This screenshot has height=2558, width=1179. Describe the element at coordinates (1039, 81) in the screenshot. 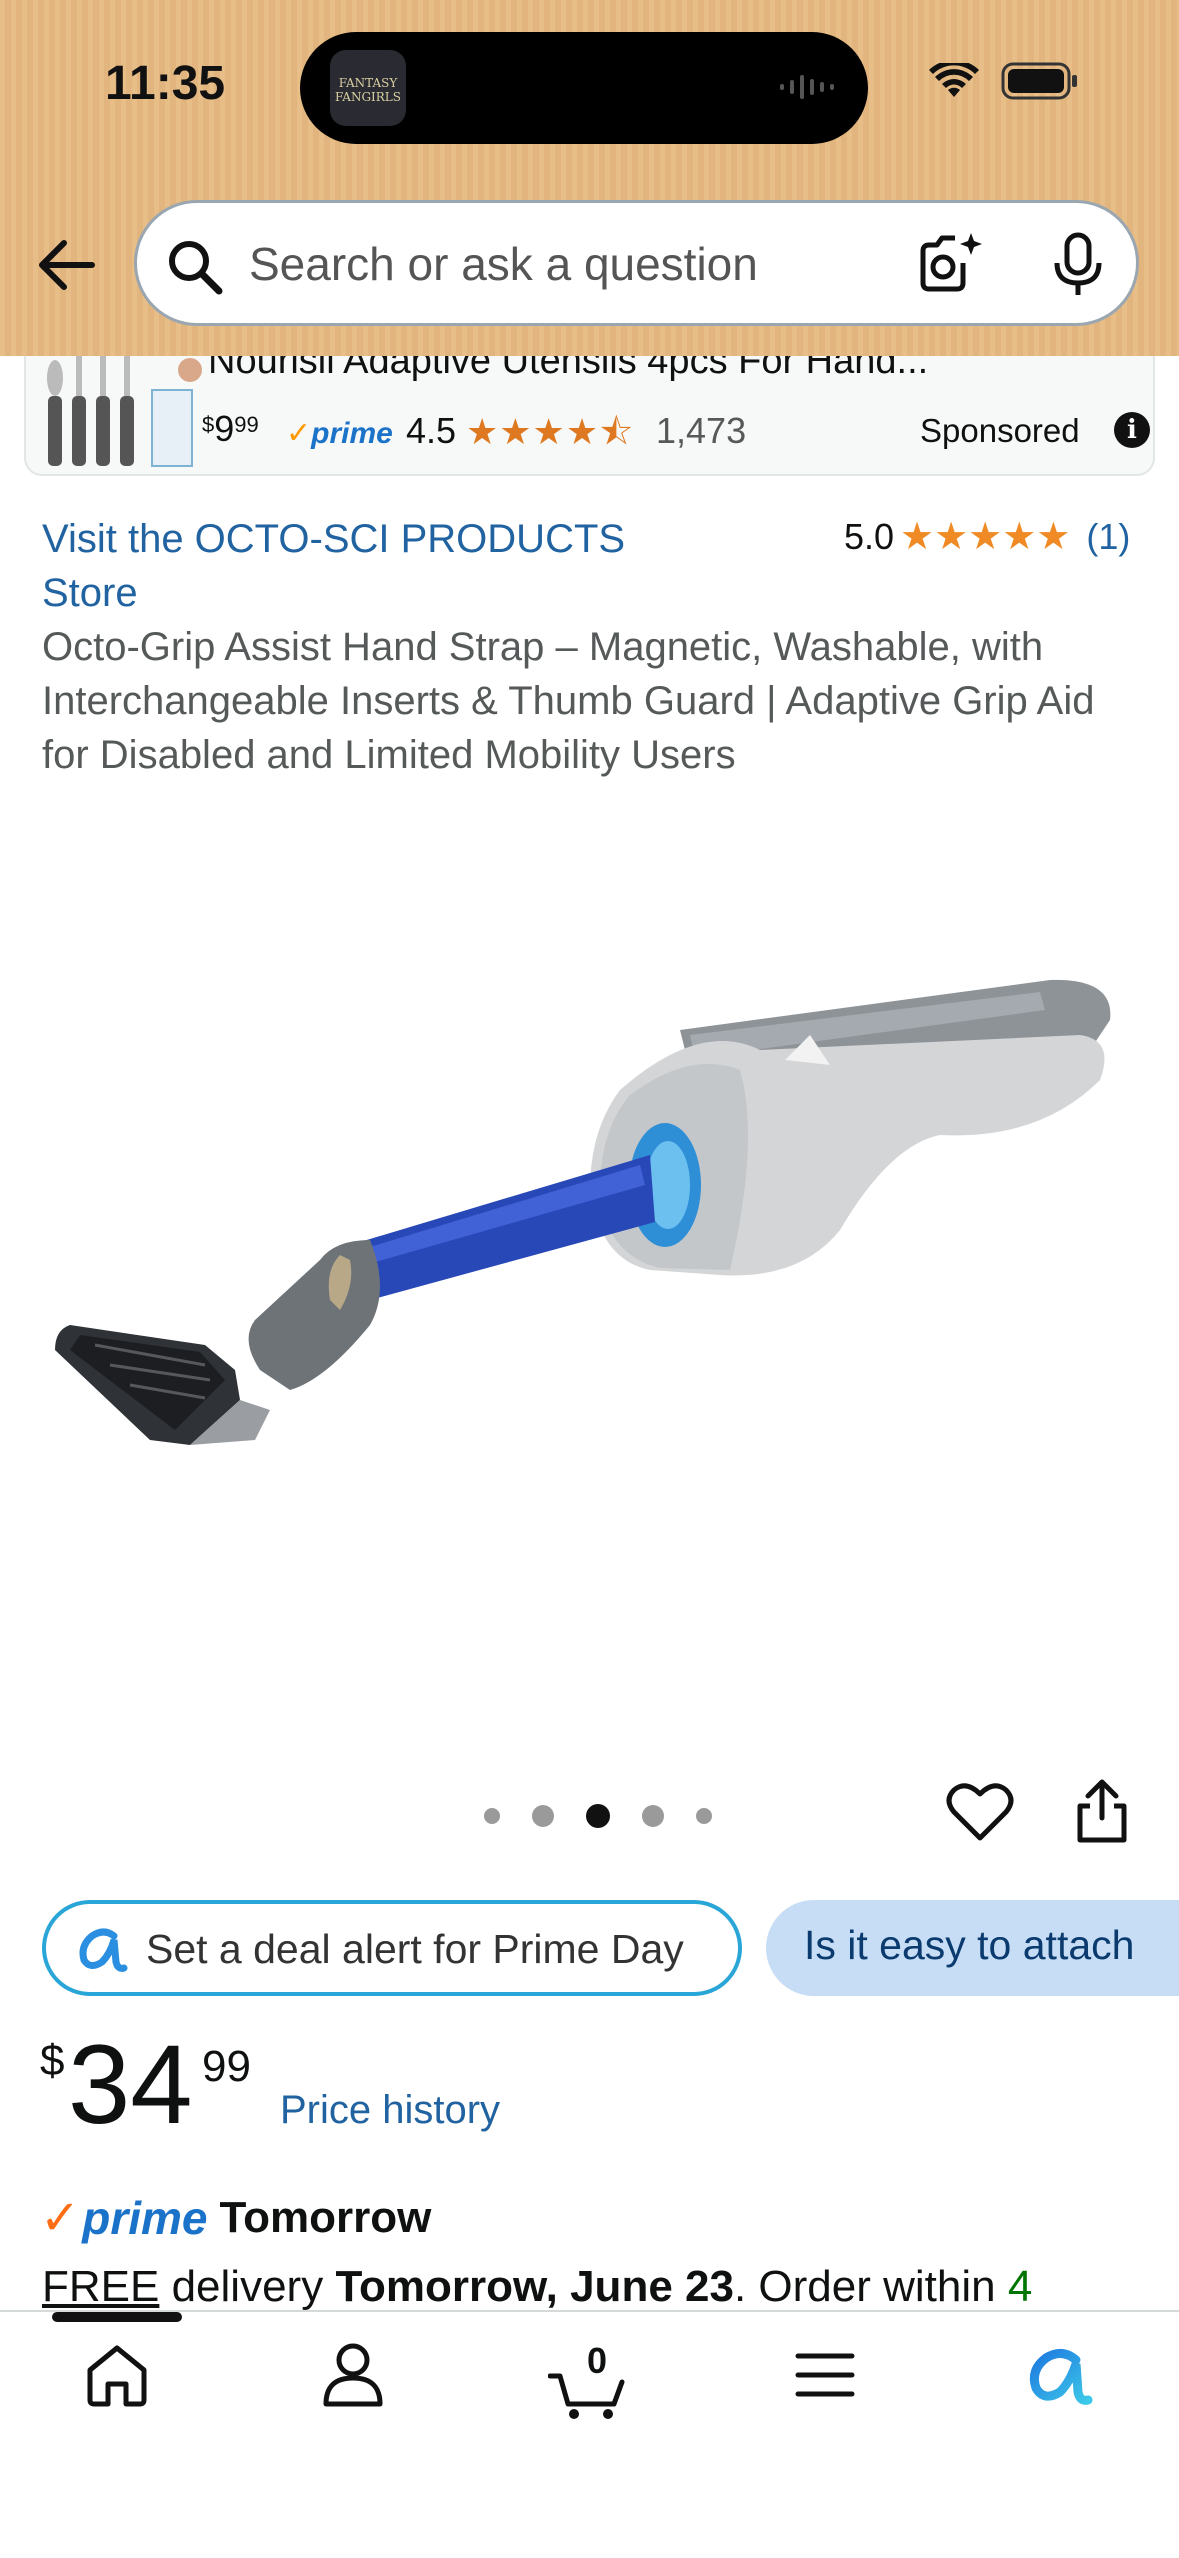

I see `battery-icon` at that location.